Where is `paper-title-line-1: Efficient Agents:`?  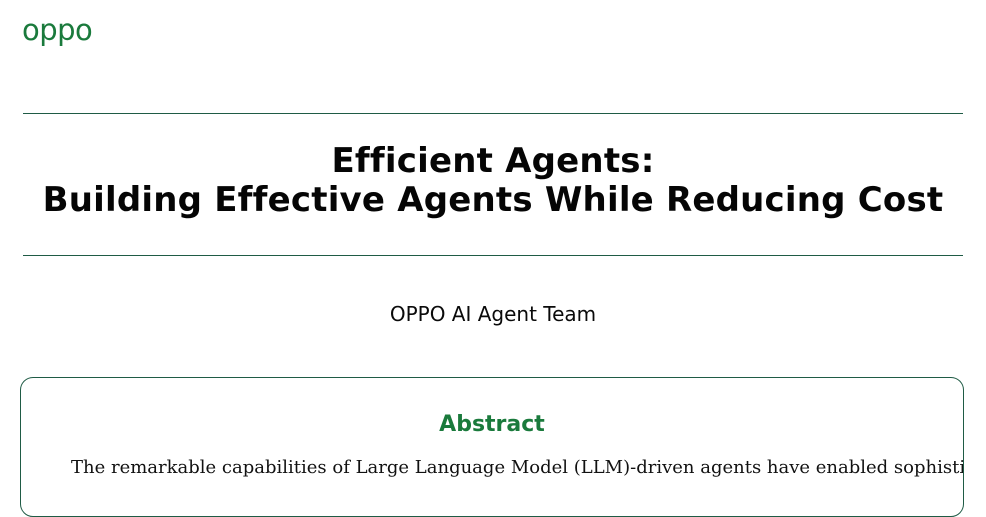 paper-title-line-1: Efficient Agents: is located at coordinates (493, 161).